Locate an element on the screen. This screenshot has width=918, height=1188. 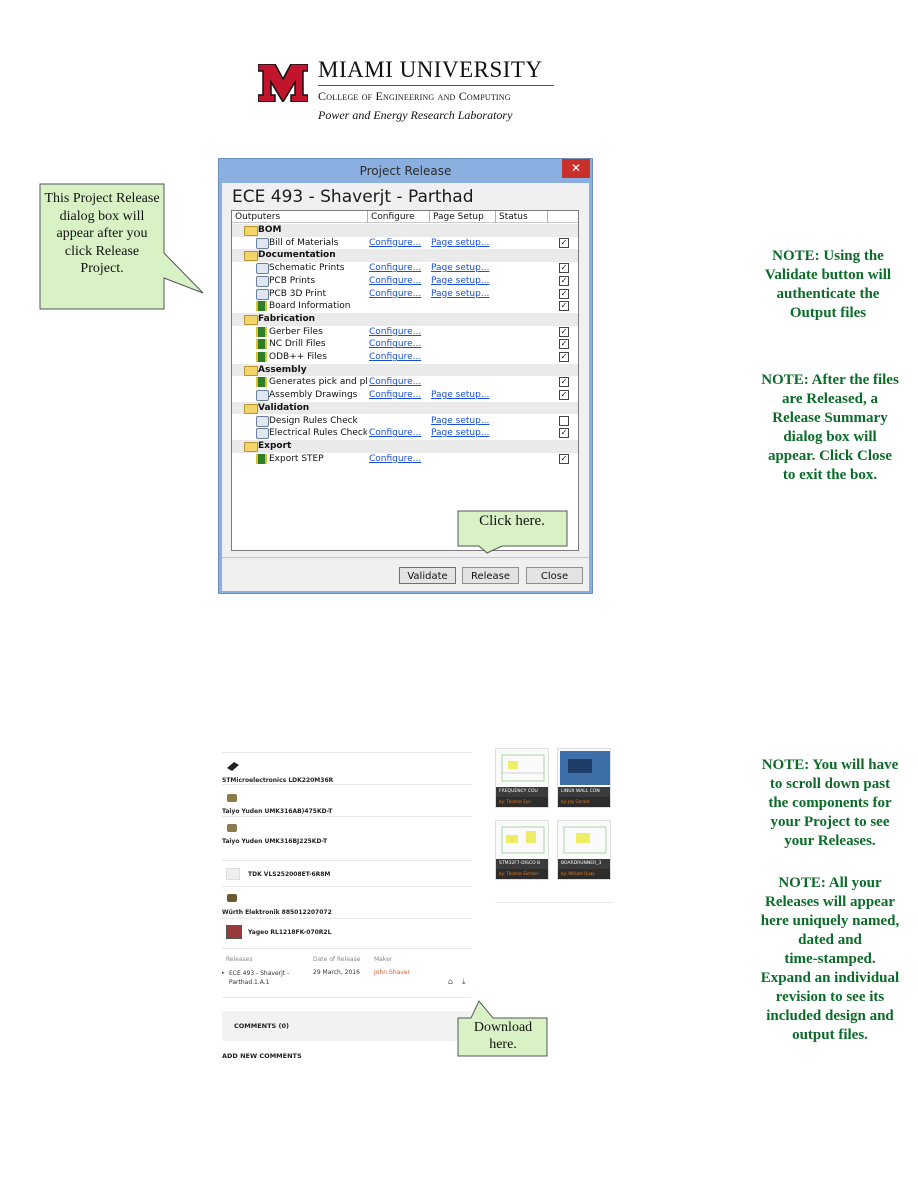
outputer-row: Generates pick and placConfigure... ✓ is located at coordinates (405, 382).